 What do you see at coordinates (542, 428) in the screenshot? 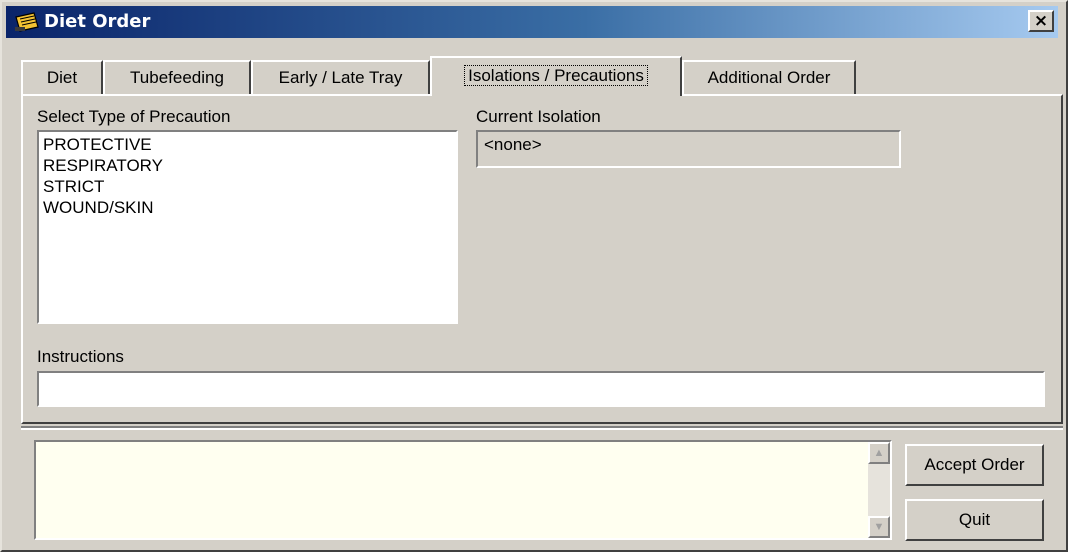
I see `divider` at bounding box center [542, 428].